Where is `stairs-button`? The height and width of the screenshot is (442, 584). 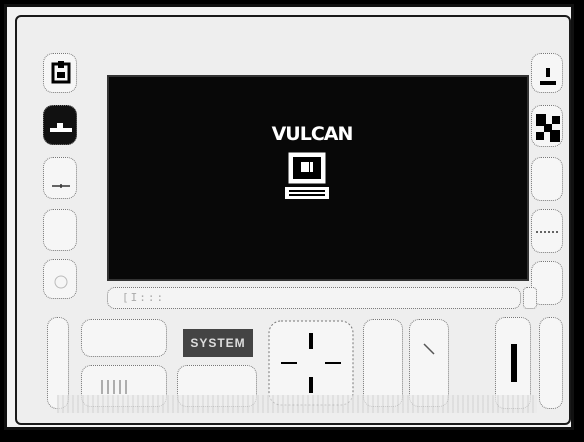 stairs-button is located at coordinates (547, 126).